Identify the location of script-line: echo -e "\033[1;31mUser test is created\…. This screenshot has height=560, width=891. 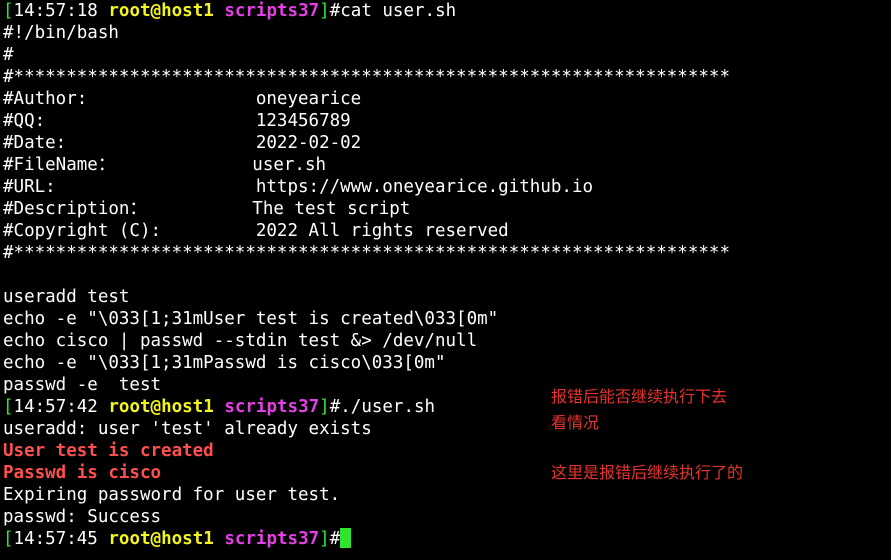
(251, 319).